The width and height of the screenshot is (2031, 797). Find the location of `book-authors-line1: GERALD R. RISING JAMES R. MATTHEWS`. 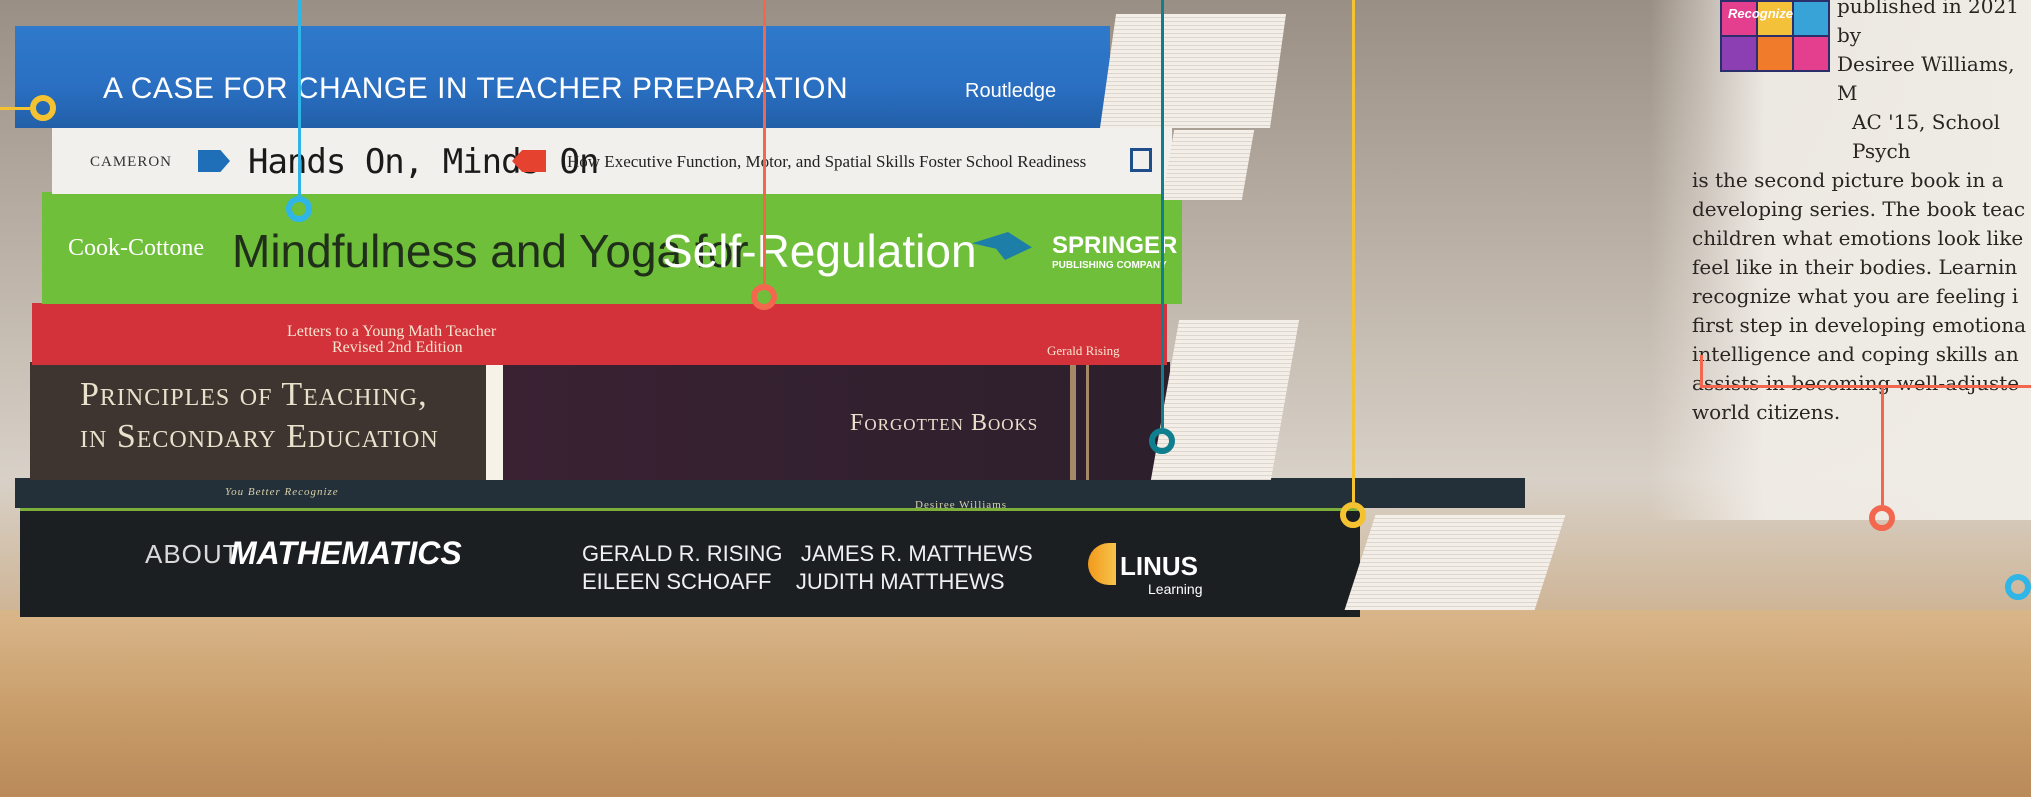

book-authors-line1: GERALD R. RISING JAMES R. MATTHEWS is located at coordinates (807, 553).